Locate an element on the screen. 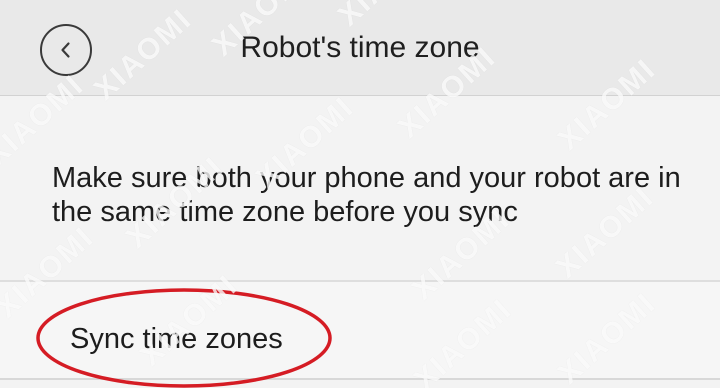 The width and height of the screenshot is (720, 388). page-title: Robot's time zone is located at coordinates (360, 47).